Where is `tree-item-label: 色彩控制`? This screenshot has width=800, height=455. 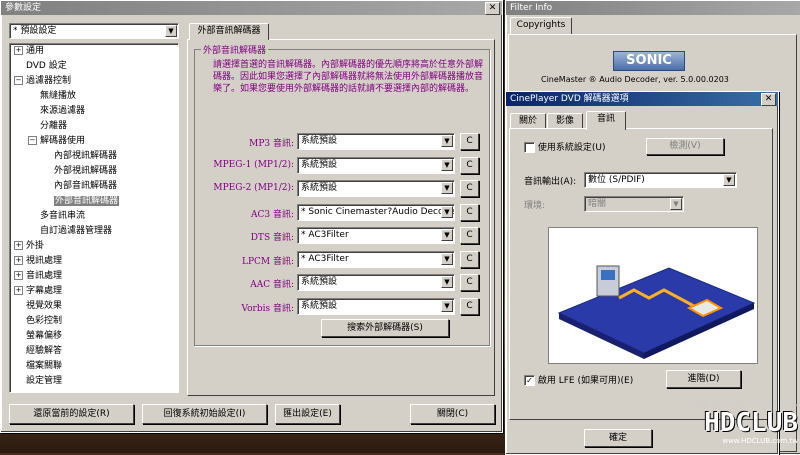 tree-item-label: 色彩控制 is located at coordinates (44, 321).